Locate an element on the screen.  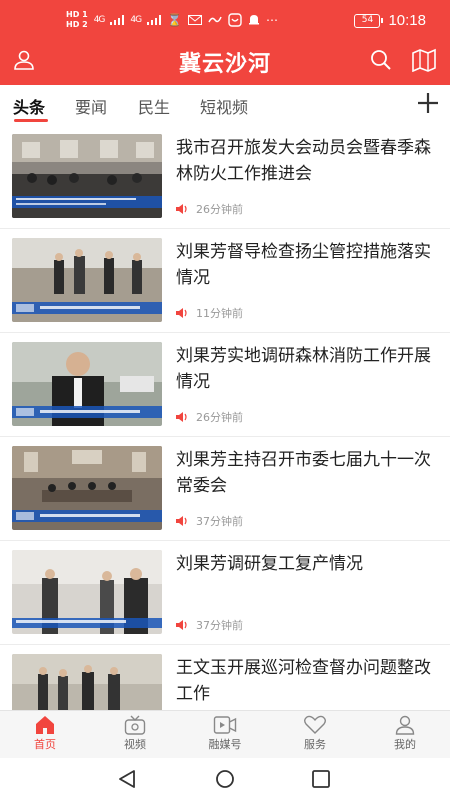
news-item: 刘果芳调研复工复产情况 37分钟前 is located at coordinates (225, 593).